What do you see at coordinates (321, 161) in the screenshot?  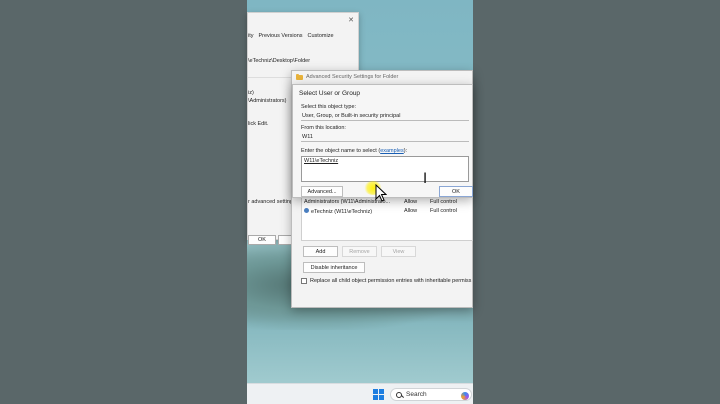 I see `object-name-value: W11\eTechniz` at bounding box center [321, 161].